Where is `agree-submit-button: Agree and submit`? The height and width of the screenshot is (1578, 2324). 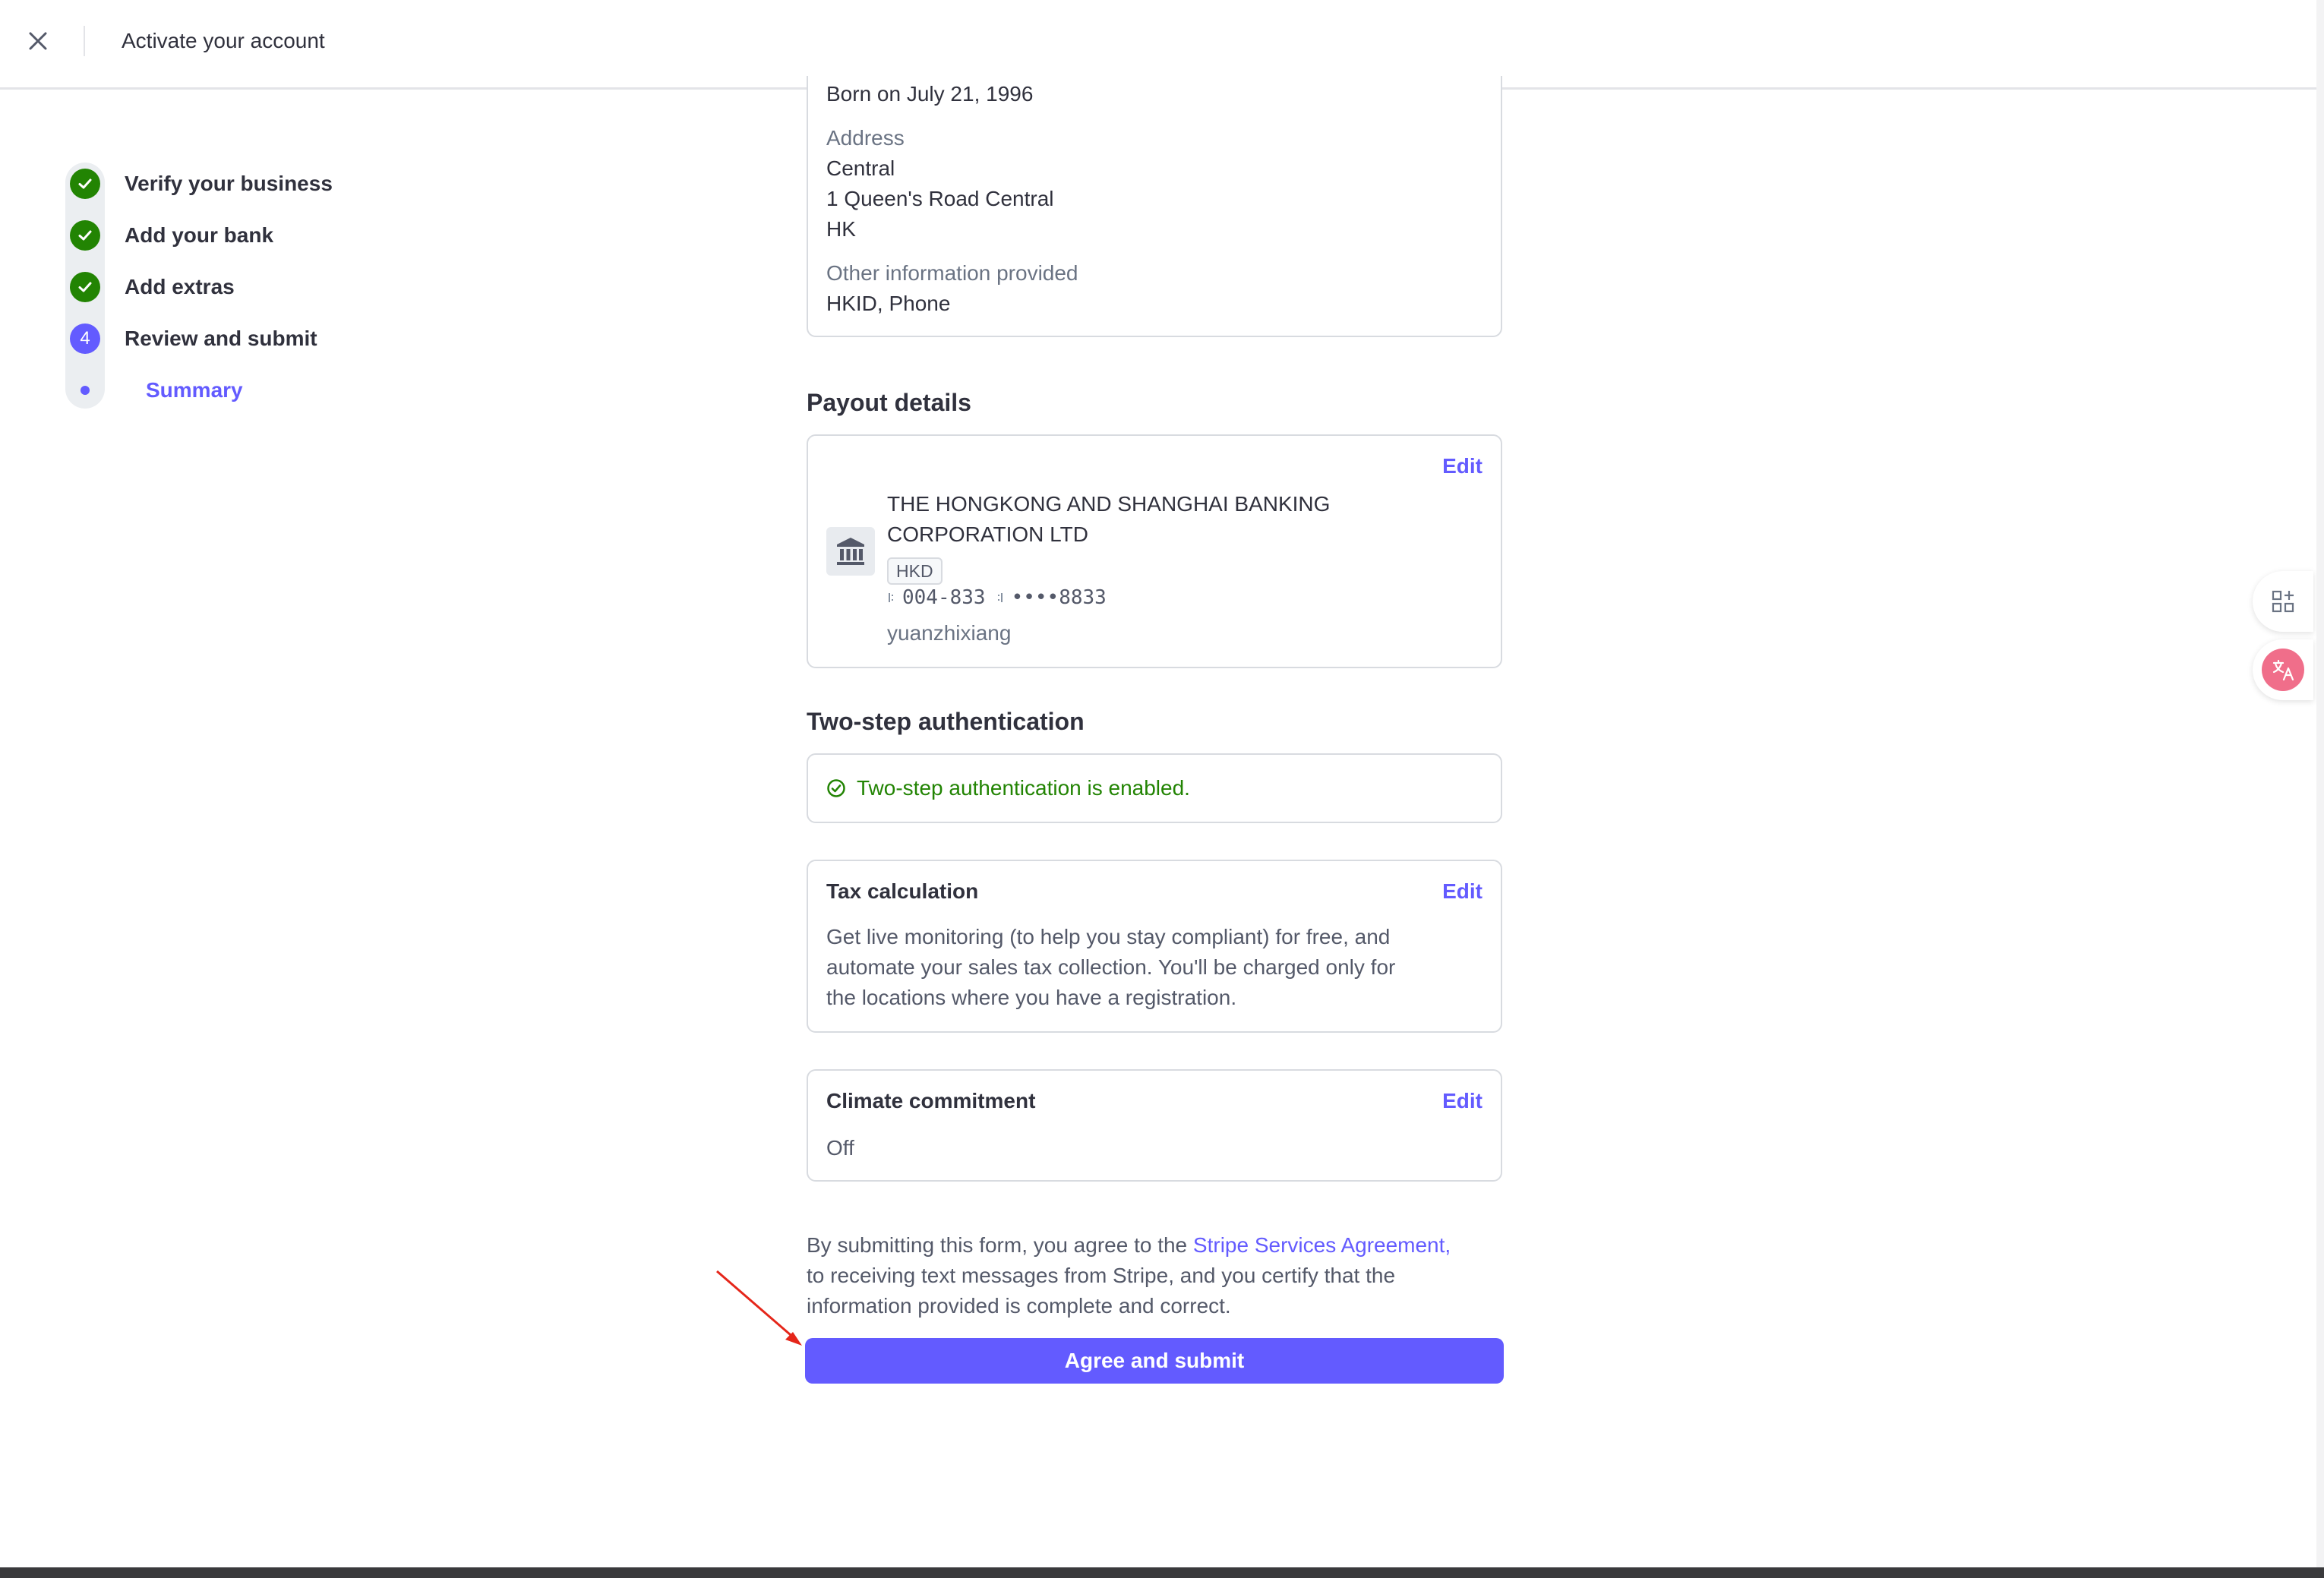
agree-submit-button: Agree and submit is located at coordinates (1154, 1361).